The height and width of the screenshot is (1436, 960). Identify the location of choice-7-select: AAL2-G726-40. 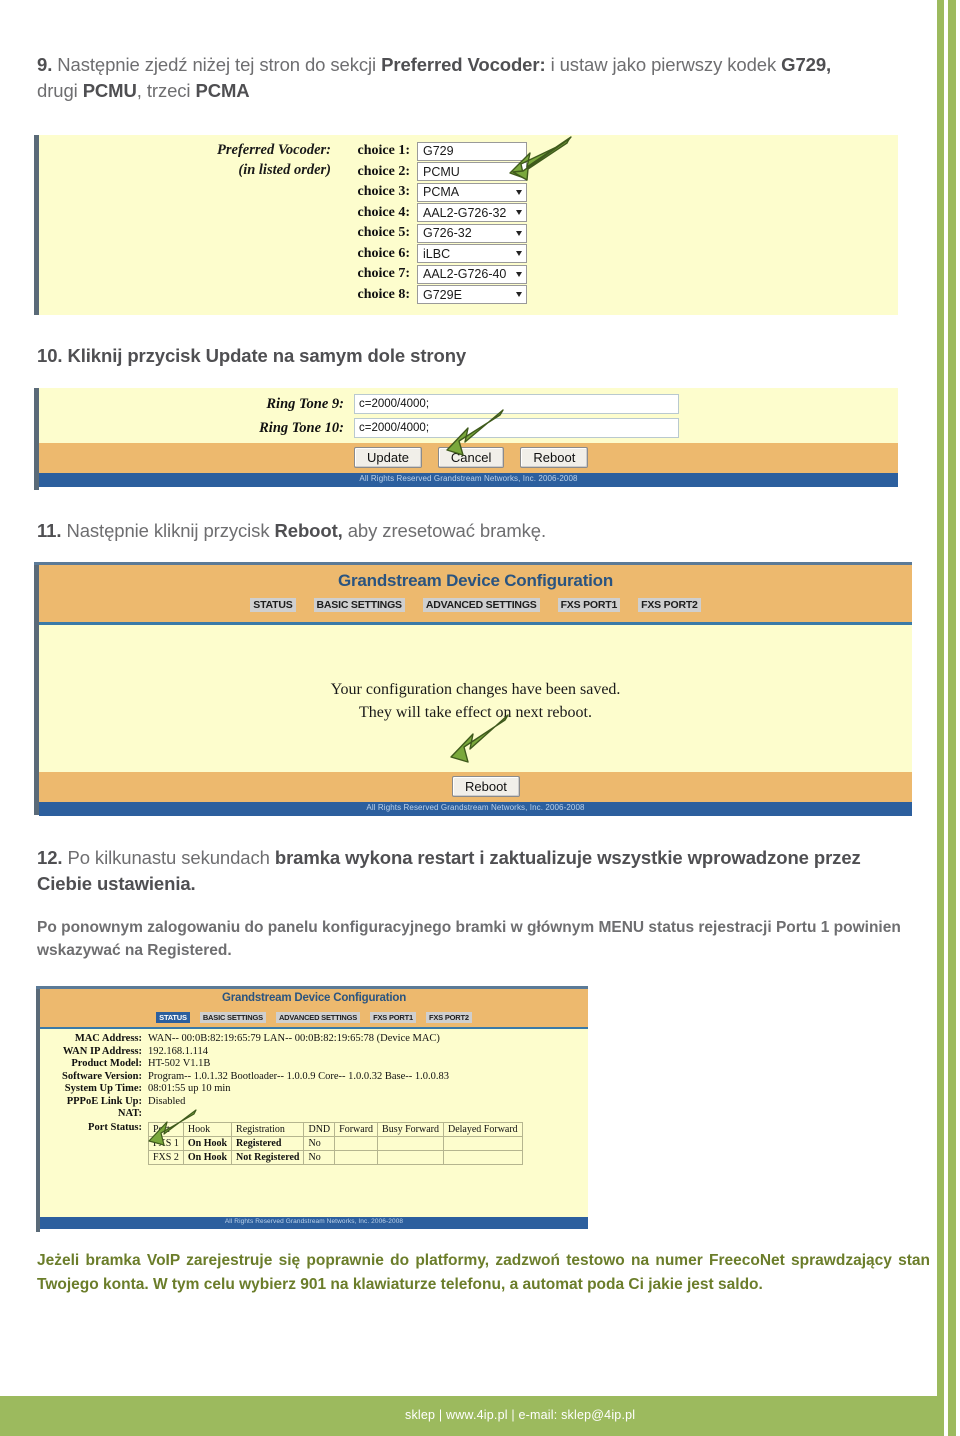
(472, 274).